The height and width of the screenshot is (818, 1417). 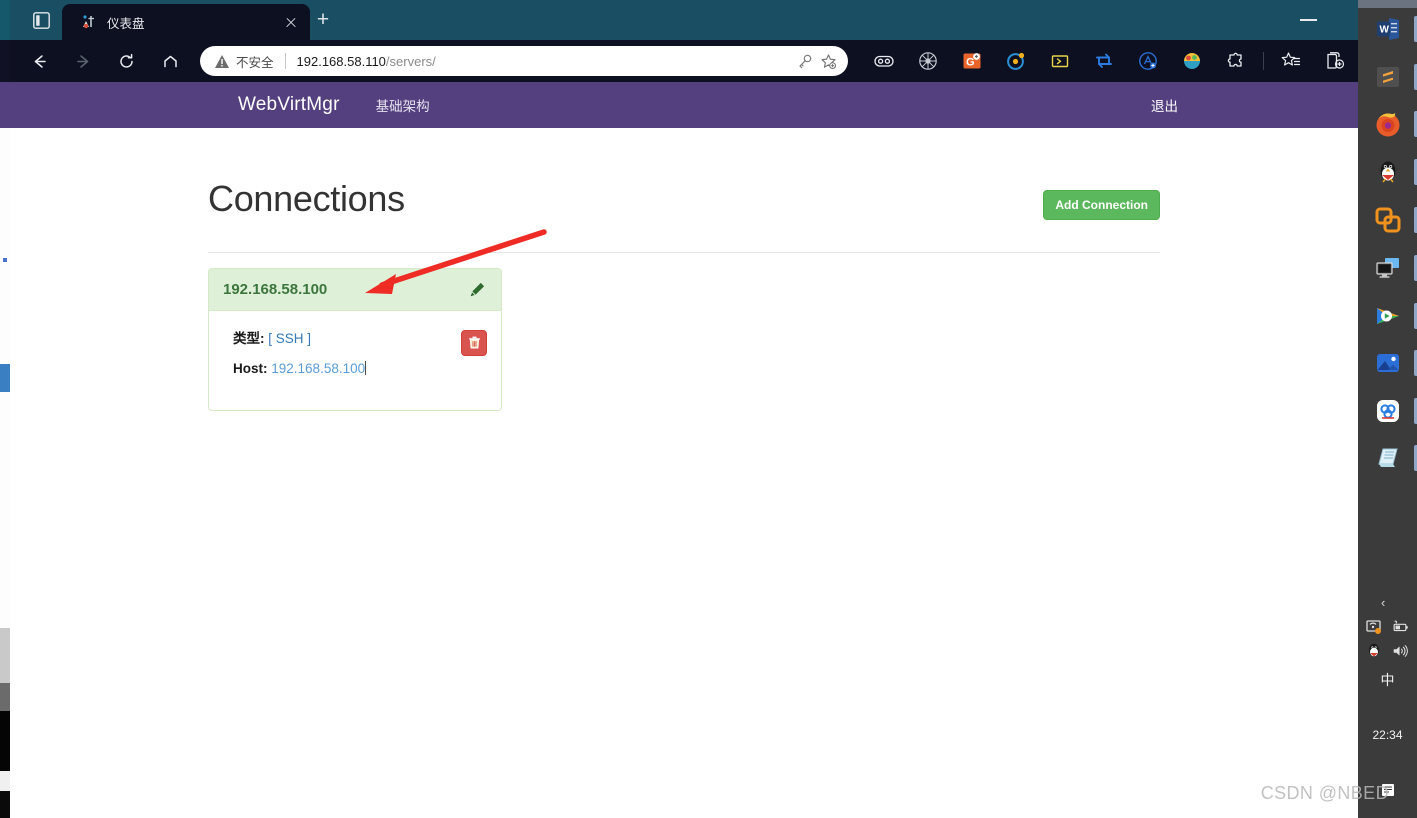 What do you see at coordinates (5, 260) in the screenshot?
I see `bg-sliver-dot` at bounding box center [5, 260].